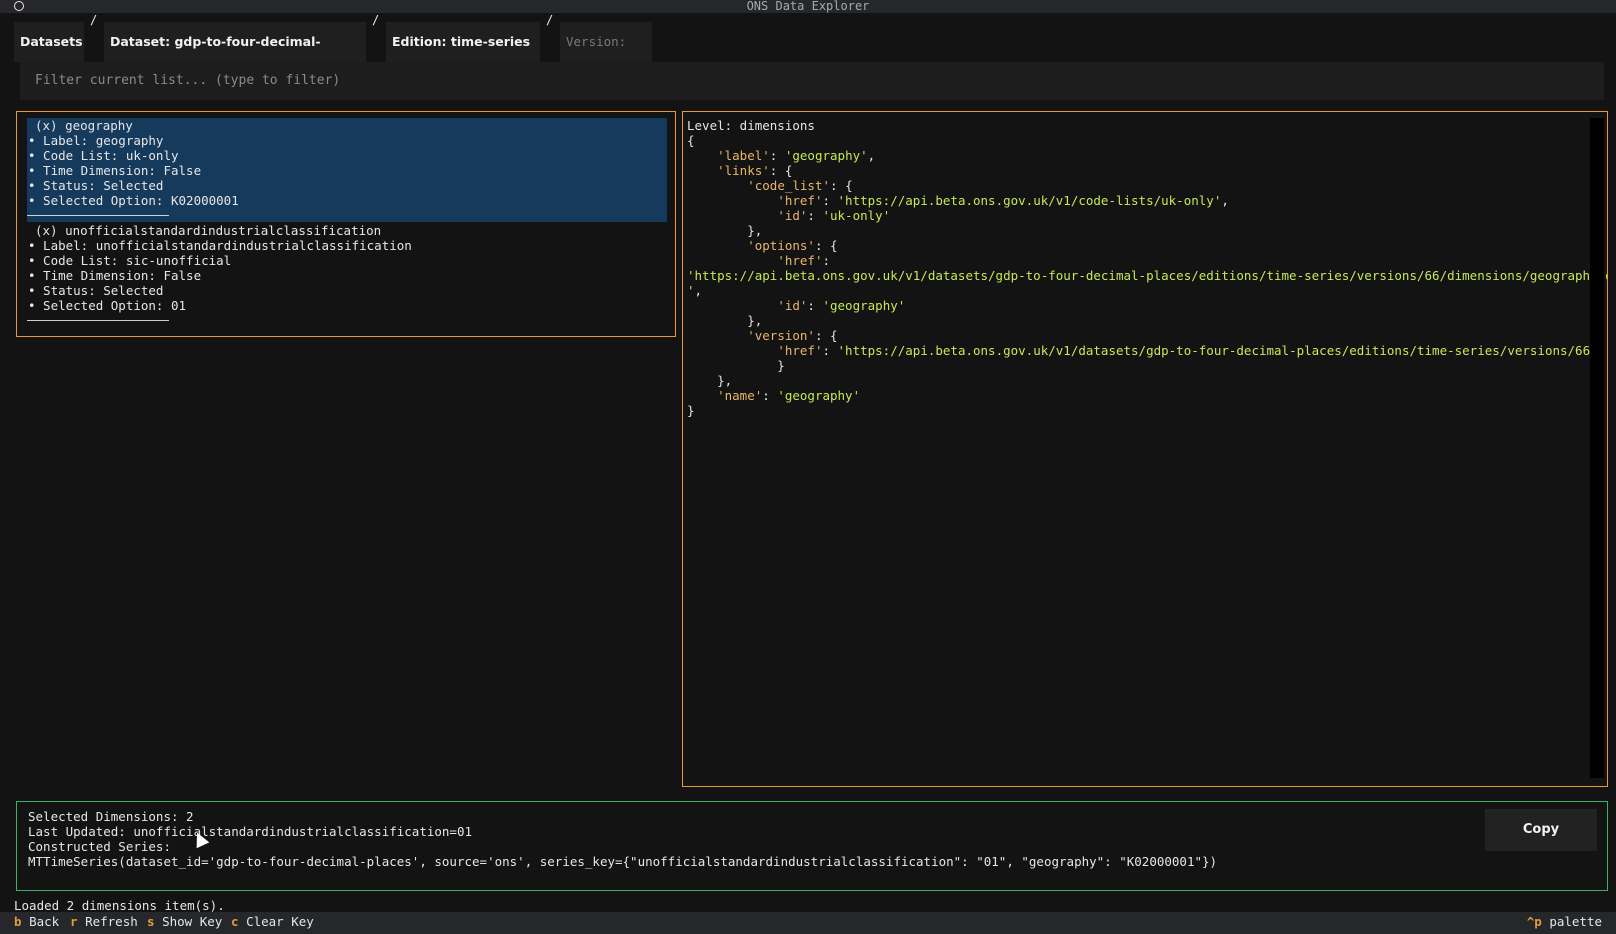  Describe the element at coordinates (235, 55) in the screenshot. I see `breadcrumb-dataset: Dataset: gdp-to-four-decimal-places` at that location.